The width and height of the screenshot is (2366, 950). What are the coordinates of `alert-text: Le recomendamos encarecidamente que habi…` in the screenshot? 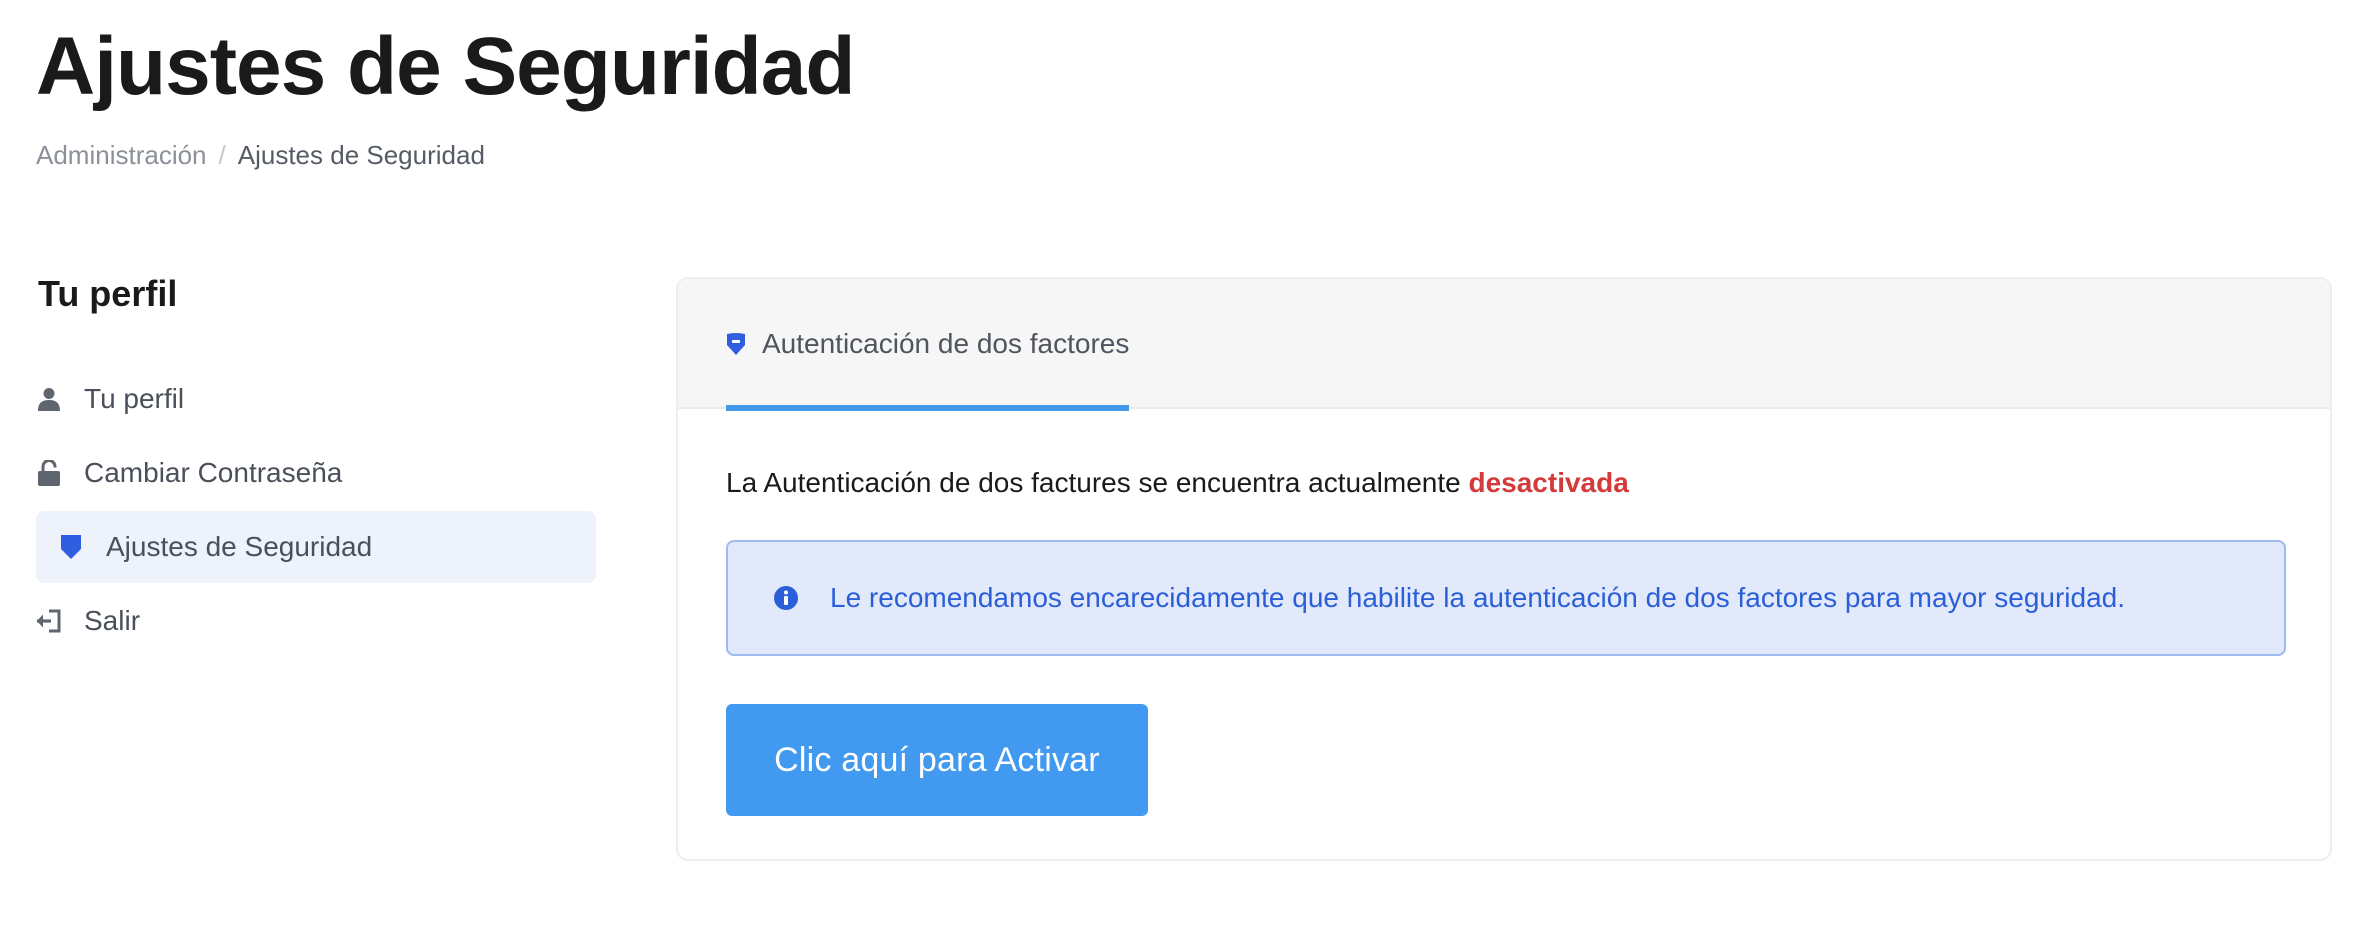 It's located at (1477, 598).